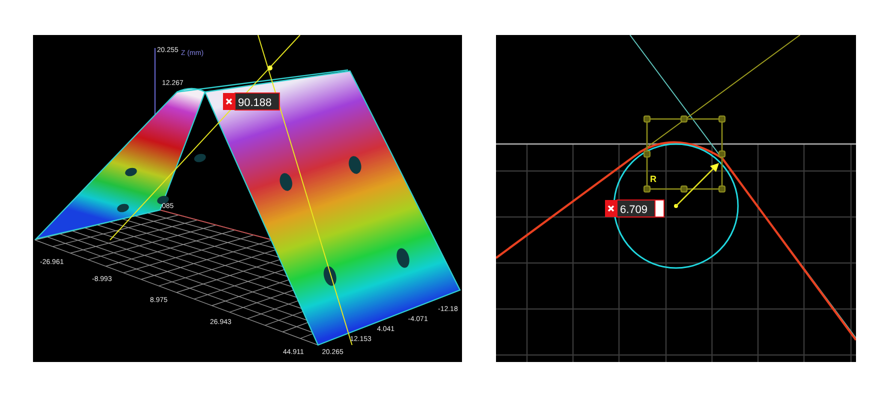 The width and height of the screenshot is (888, 404). I want to click on measurement-value: 90.188, so click(255, 103).